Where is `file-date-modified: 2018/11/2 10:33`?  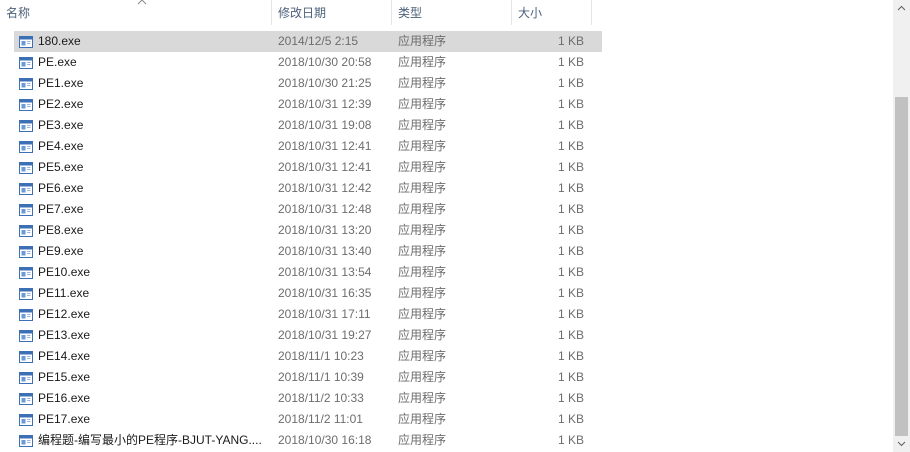
file-date-modified: 2018/11/2 10:33 is located at coordinates (321, 398).